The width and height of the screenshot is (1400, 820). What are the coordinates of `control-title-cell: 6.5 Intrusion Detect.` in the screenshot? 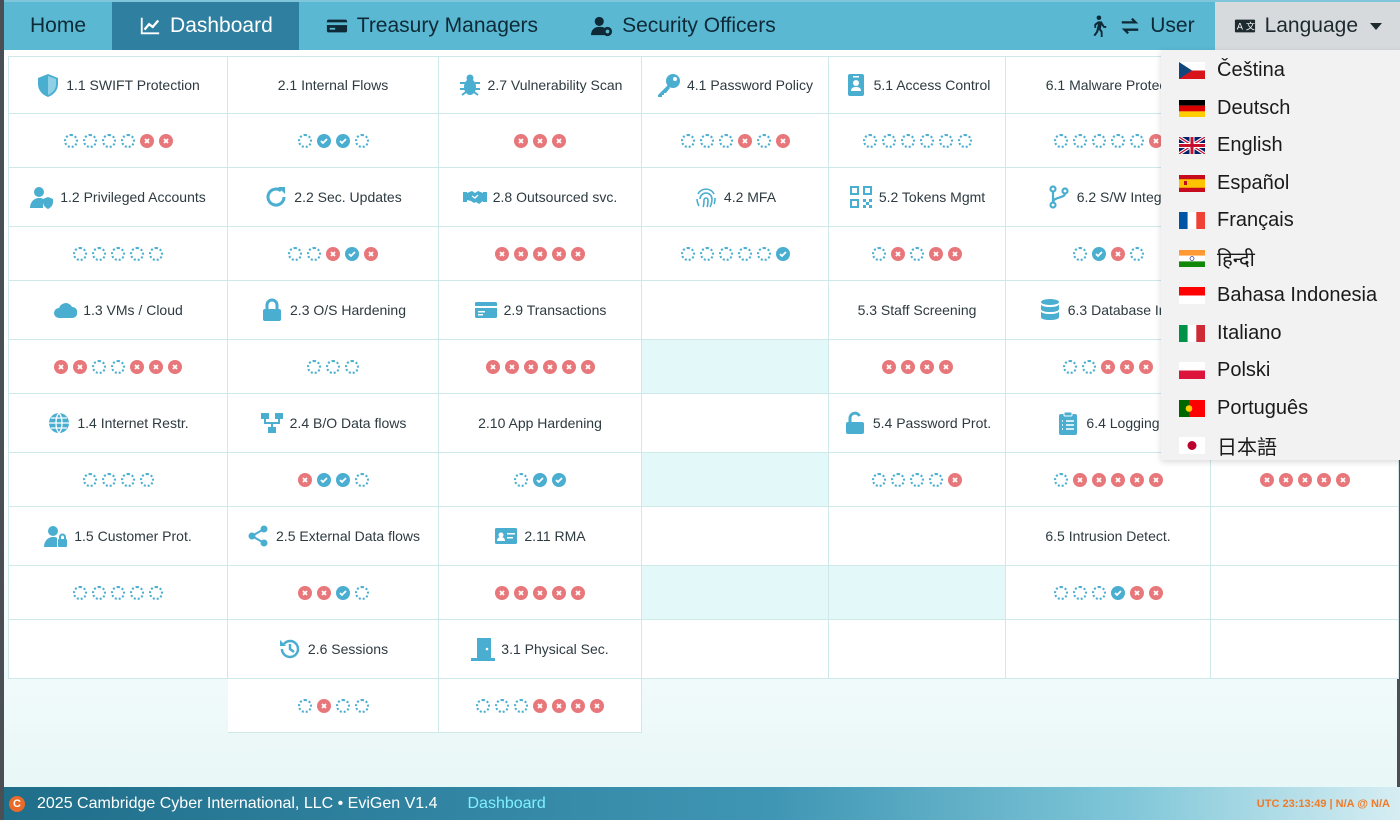 It's located at (1108, 536).